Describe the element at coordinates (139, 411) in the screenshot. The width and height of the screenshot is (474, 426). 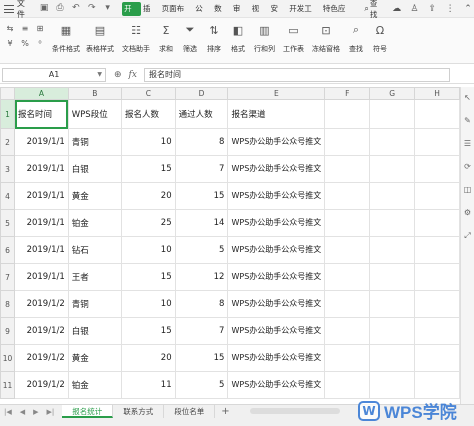
I see `sheet-tab-contacts: 联系方式` at that location.